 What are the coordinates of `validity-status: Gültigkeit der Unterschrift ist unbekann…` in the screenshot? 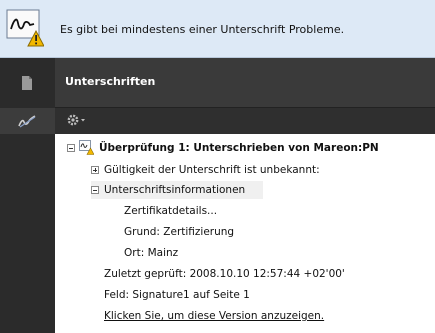 It's located at (212, 170).